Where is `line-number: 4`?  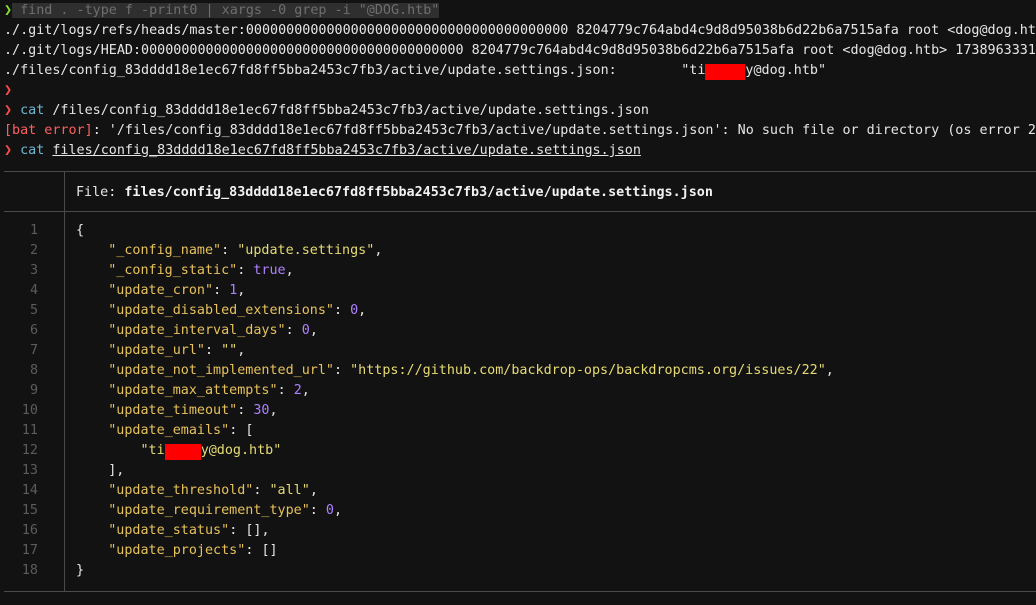 line-number: 4 is located at coordinates (33, 290).